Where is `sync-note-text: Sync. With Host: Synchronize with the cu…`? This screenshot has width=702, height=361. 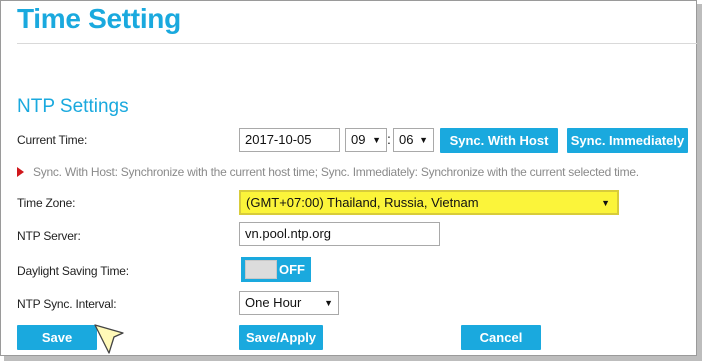
sync-note-text: Sync. With Host: Synchronize with the cu… is located at coordinates (336, 172).